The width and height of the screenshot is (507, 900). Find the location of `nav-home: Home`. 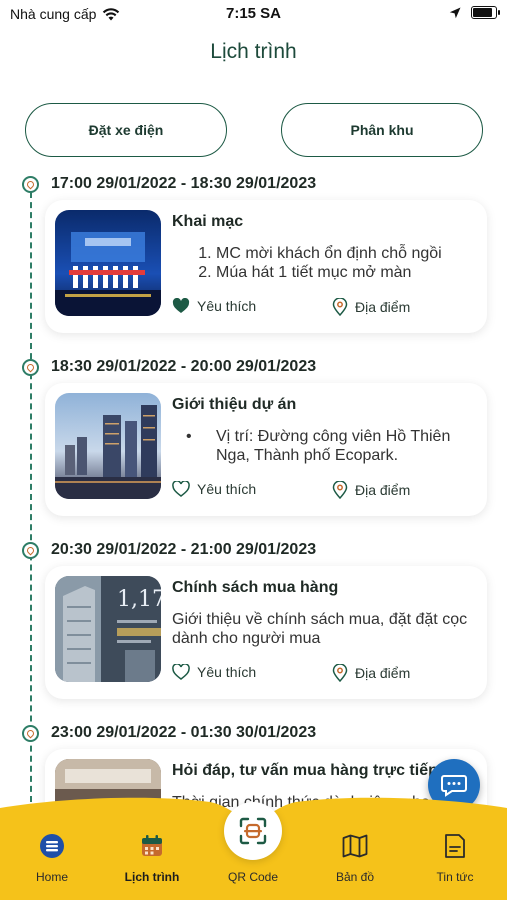

nav-home: Home is located at coordinates (52, 858).